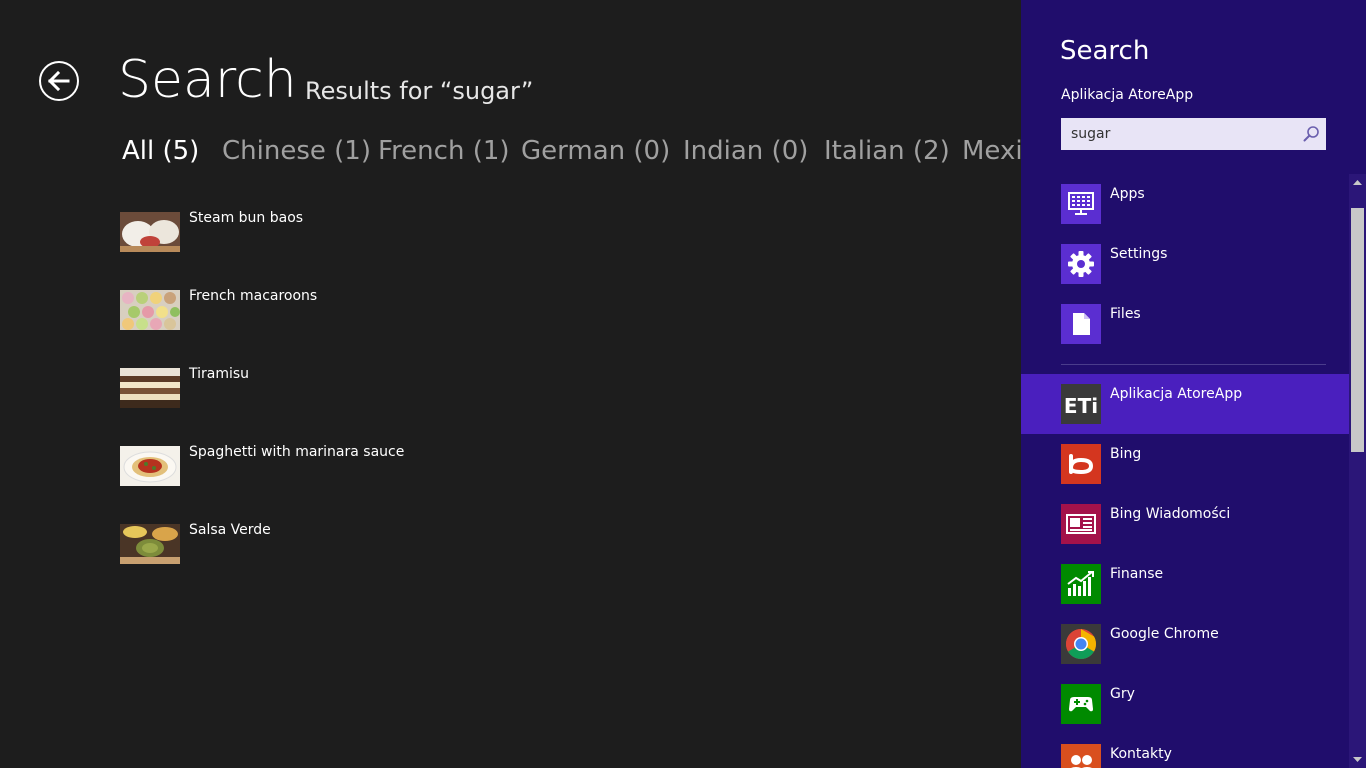 The height and width of the screenshot is (768, 1366). I want to click on app-gry: Gry, so click(1185, 704).